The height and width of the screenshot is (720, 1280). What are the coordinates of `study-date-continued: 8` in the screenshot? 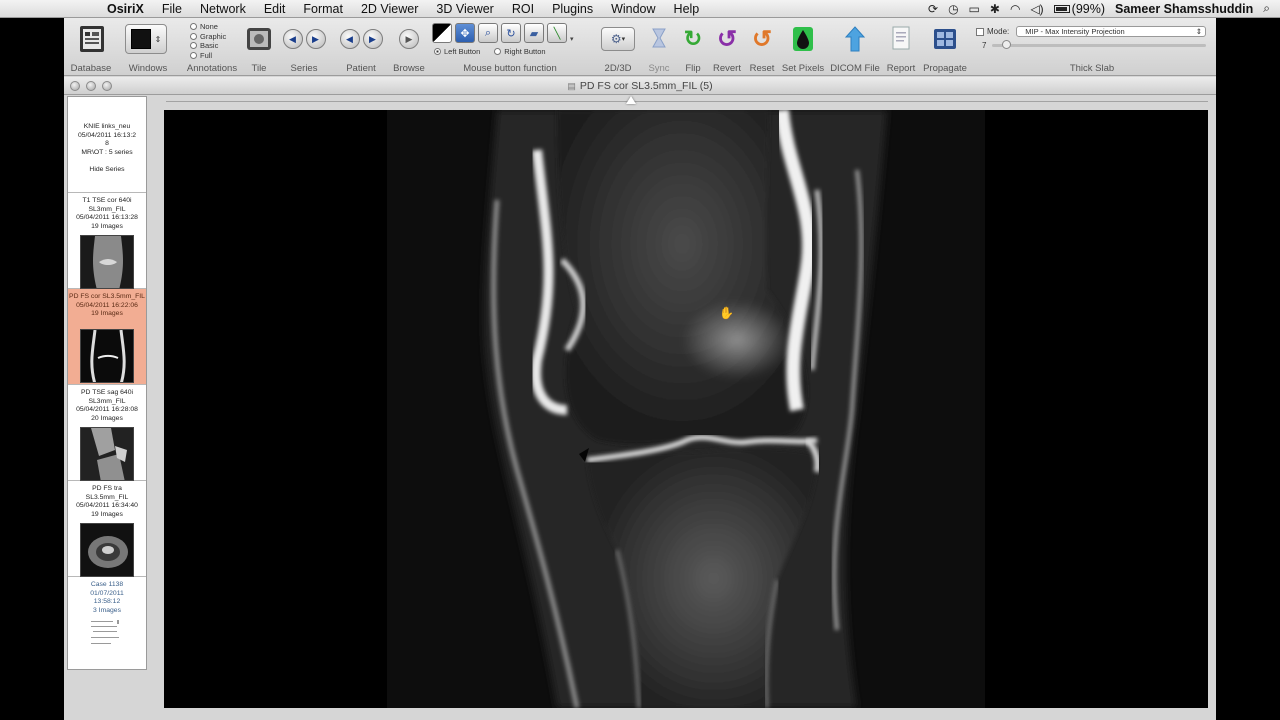 It's located at (107, 144).